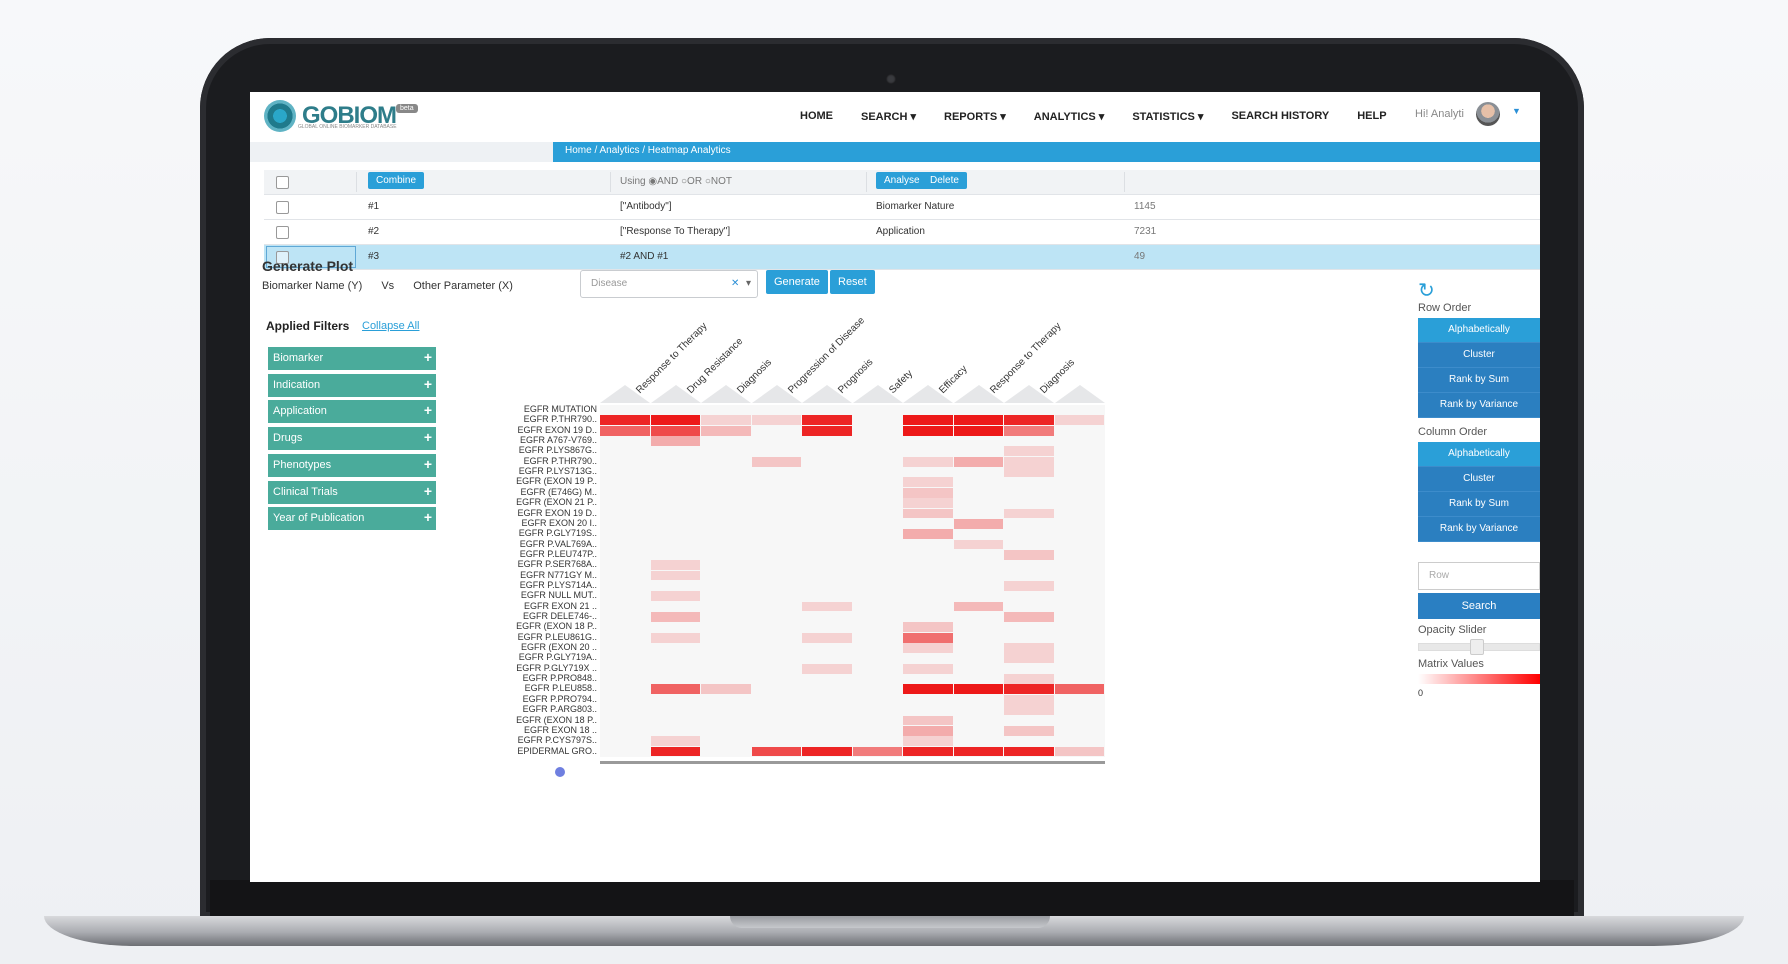 This screenshot has height=964, width=1788. Describe the element at coordinates (888, 116) in the screenshot. I see `nav-search: SEARCH ▾` at that location.